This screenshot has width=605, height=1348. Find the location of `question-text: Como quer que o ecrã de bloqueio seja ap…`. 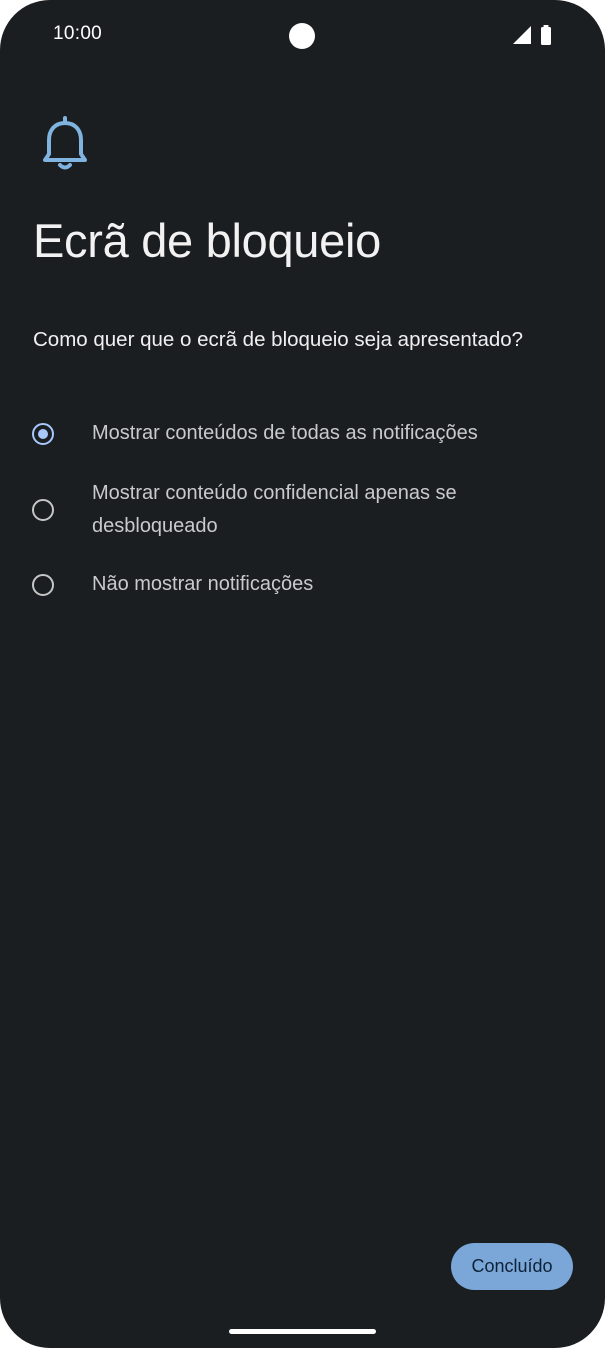

question-text: Como quer que o ecrã de bloqueio seja ap… is located at coordinates (278, 339).